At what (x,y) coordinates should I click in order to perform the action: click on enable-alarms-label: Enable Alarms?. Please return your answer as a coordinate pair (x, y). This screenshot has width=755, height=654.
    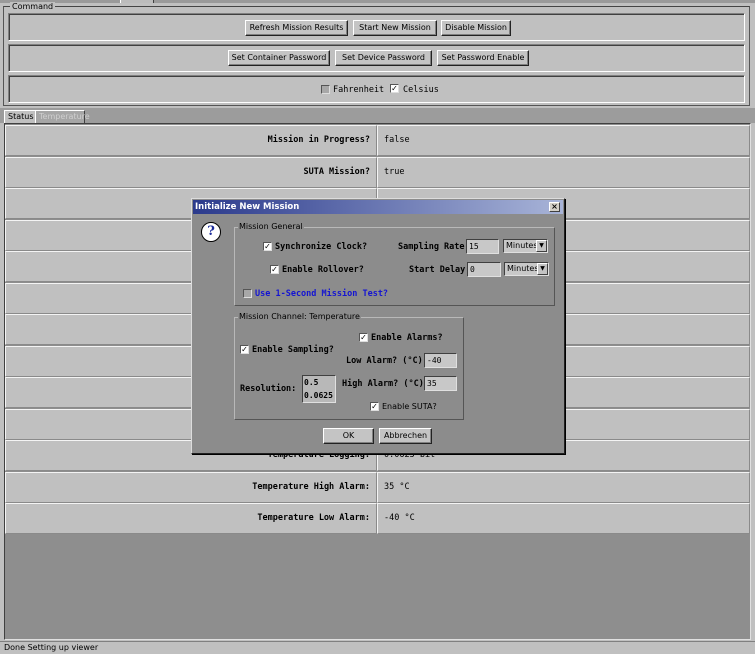
    Looking at the image, I should click on (407, 338).